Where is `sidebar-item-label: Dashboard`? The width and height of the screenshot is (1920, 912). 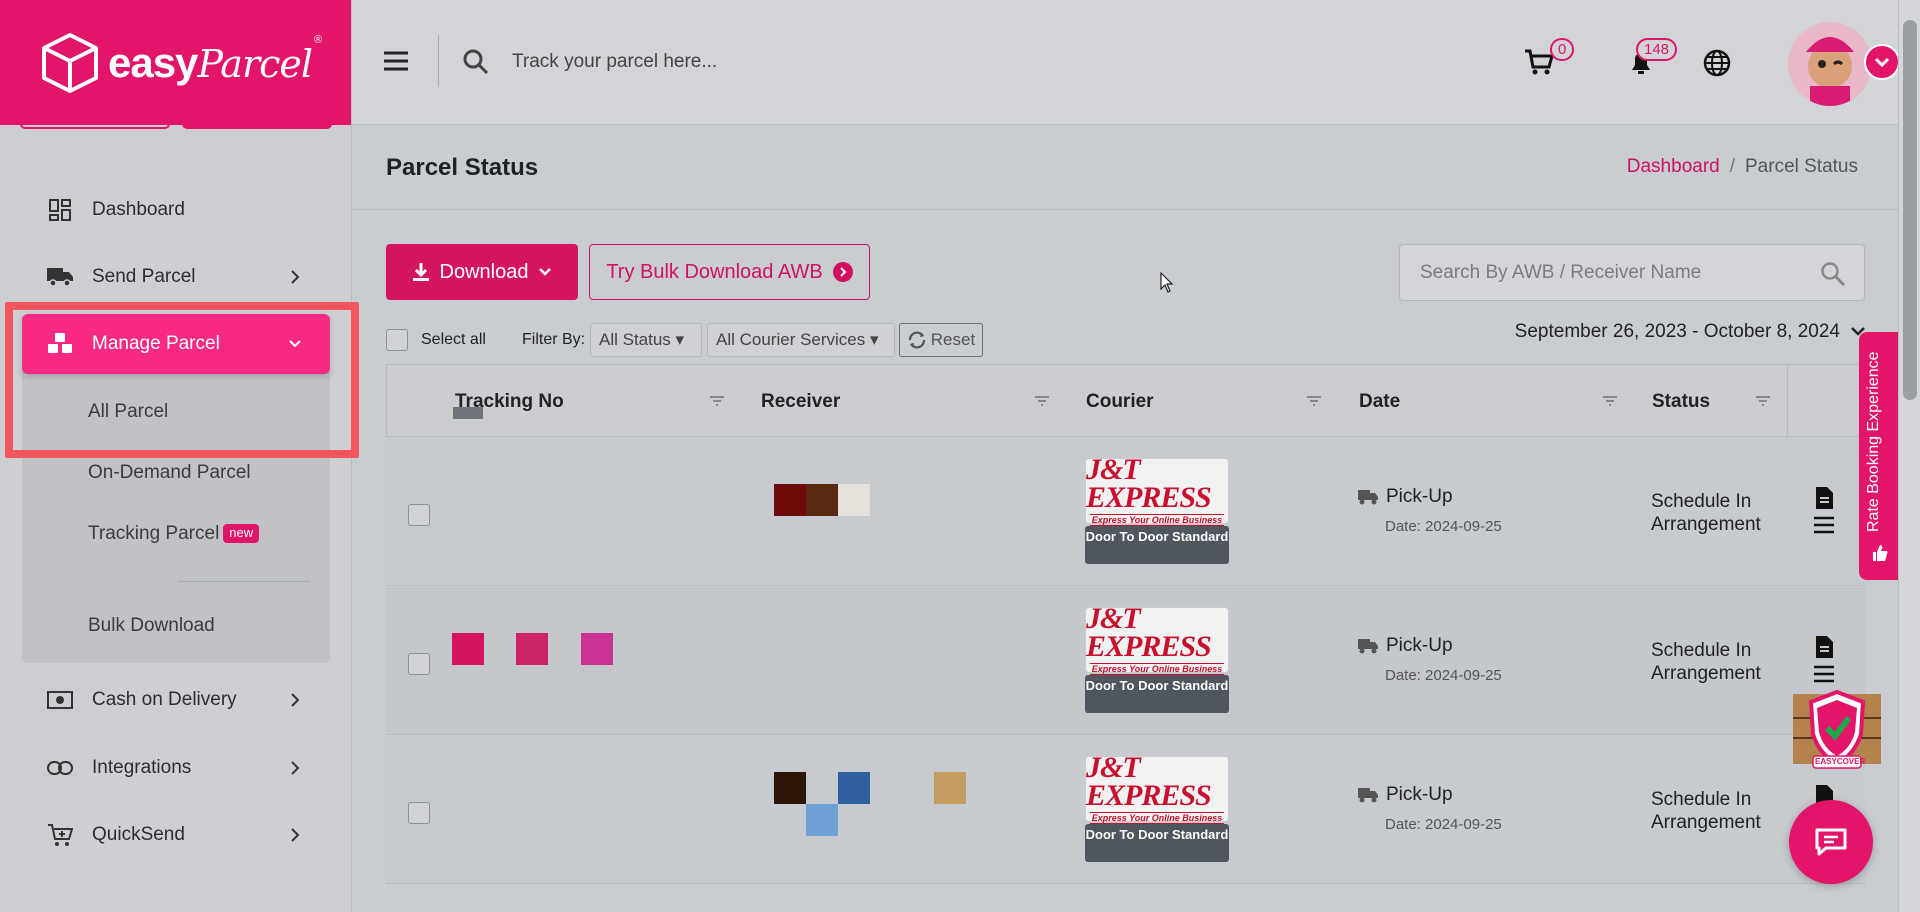
sidebar-item-label: Dashboard is located at coordinates (138, 209).